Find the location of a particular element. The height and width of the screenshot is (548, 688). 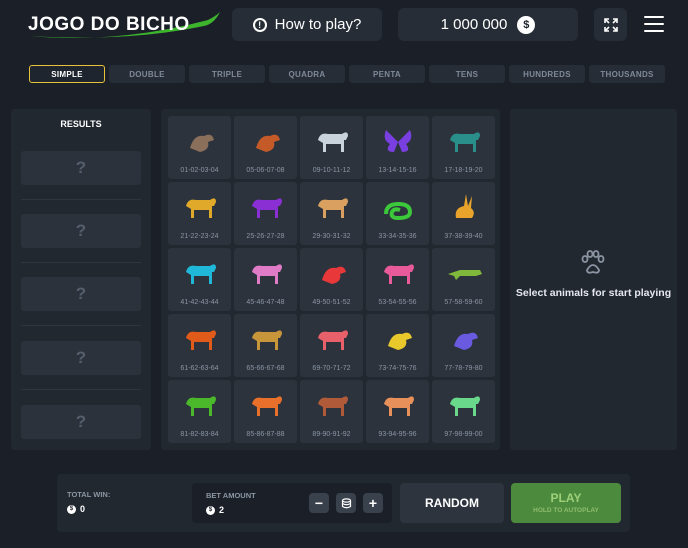

info-icon: ! is located at coordinates (259, 24).